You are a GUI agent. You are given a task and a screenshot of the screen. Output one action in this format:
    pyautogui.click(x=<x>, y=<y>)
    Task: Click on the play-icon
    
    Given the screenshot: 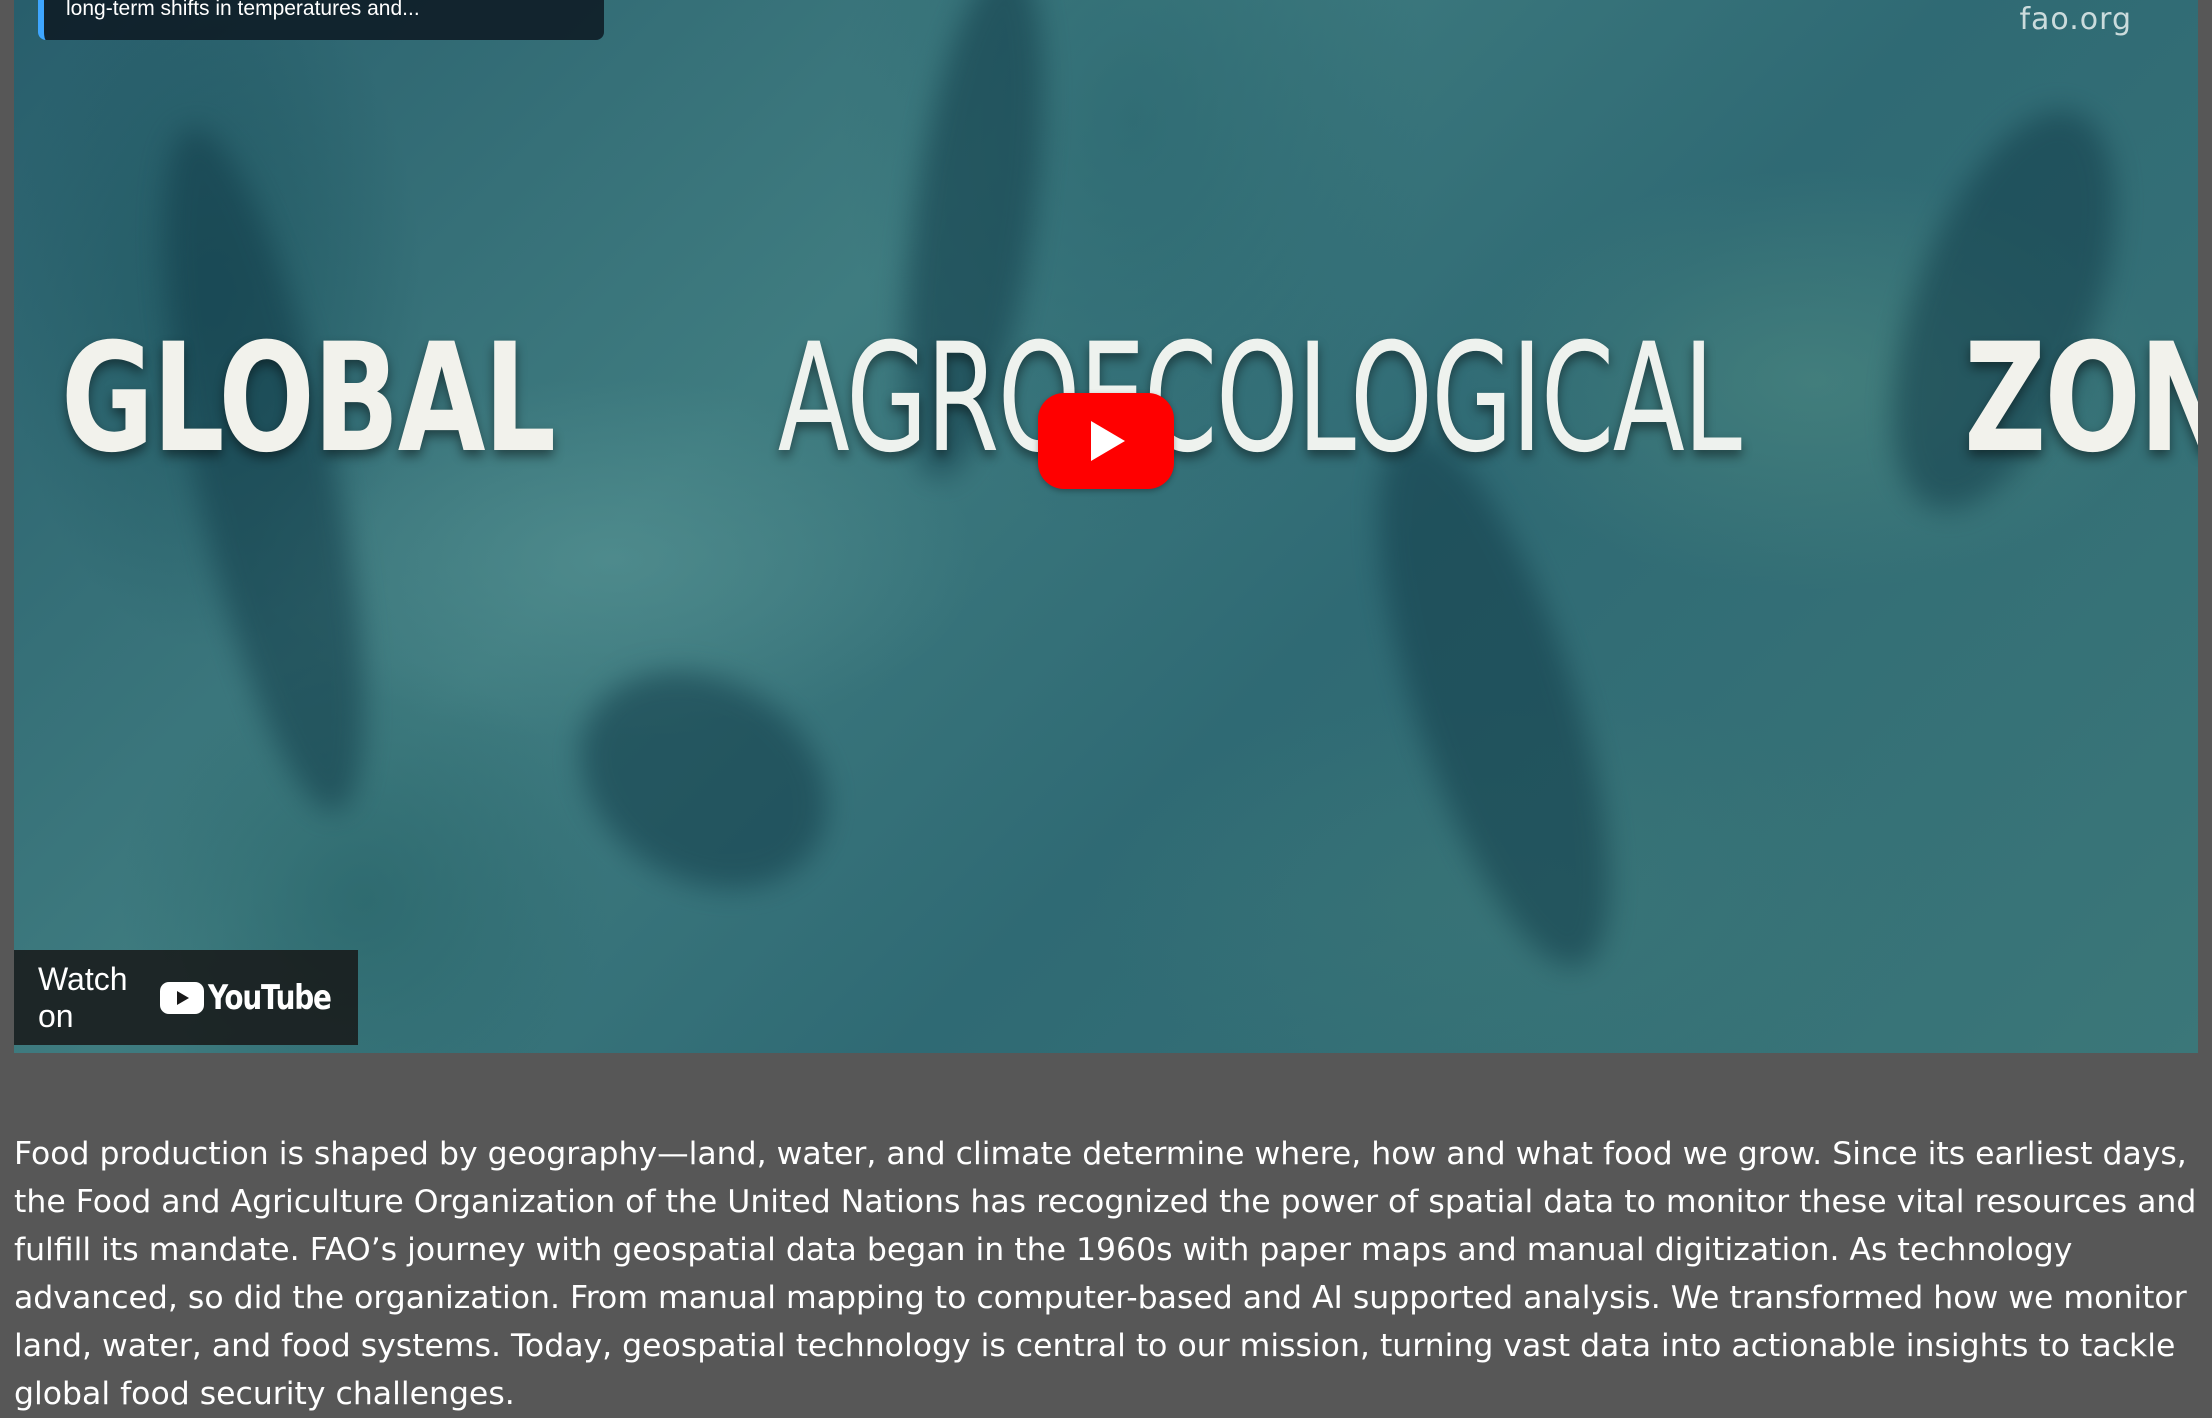 What is the action you would take?
    pyautogui.click(x=1108, y=441)
    